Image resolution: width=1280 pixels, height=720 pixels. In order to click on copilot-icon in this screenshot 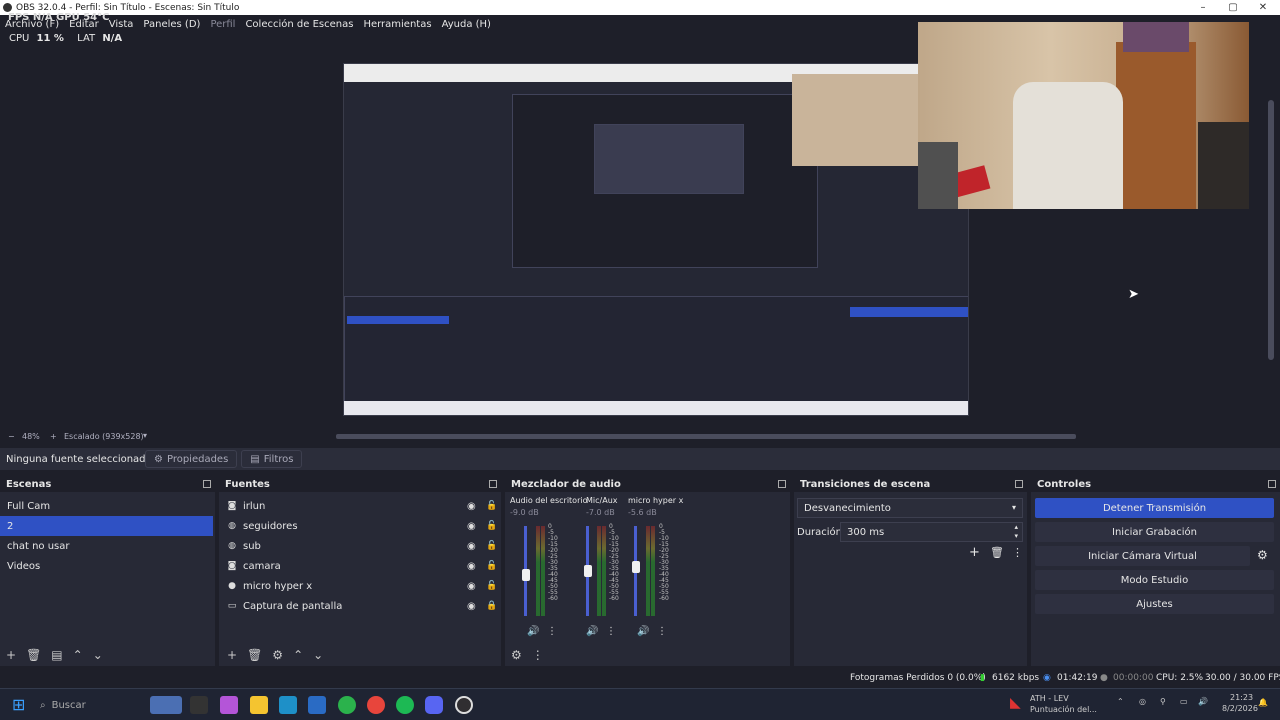, I will do `click(229, 705)`.